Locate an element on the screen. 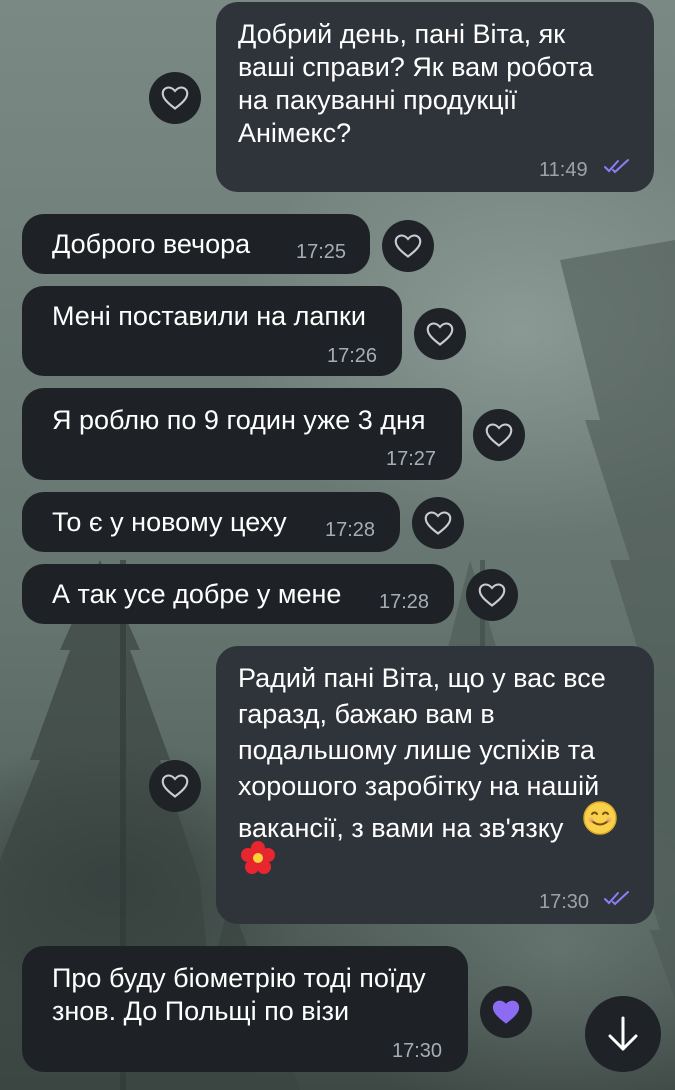 The height and width of the screenshot is (1090, 675). flower-emoji is located at coordinates (258, 857).